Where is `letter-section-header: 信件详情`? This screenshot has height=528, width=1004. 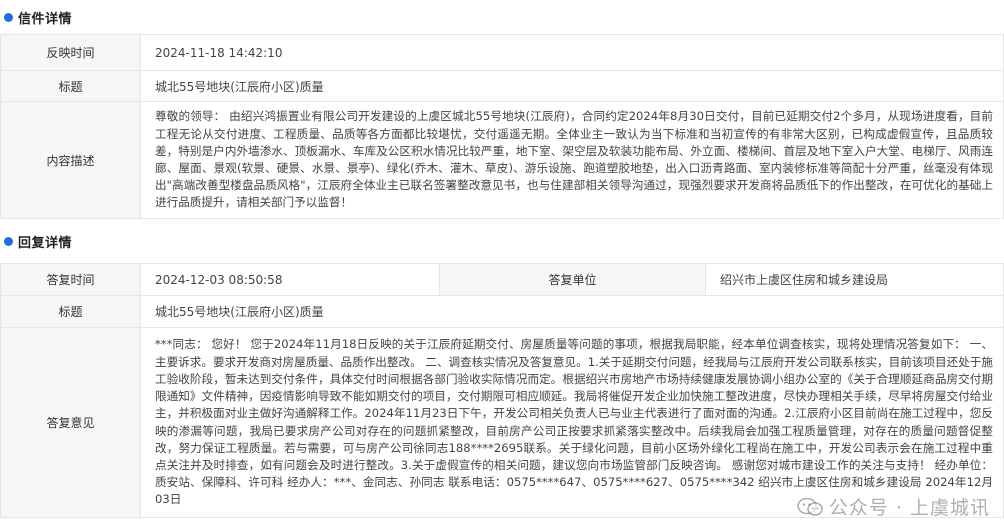
letter-section-header: 信件详情 is located at coordinates (502, 17).